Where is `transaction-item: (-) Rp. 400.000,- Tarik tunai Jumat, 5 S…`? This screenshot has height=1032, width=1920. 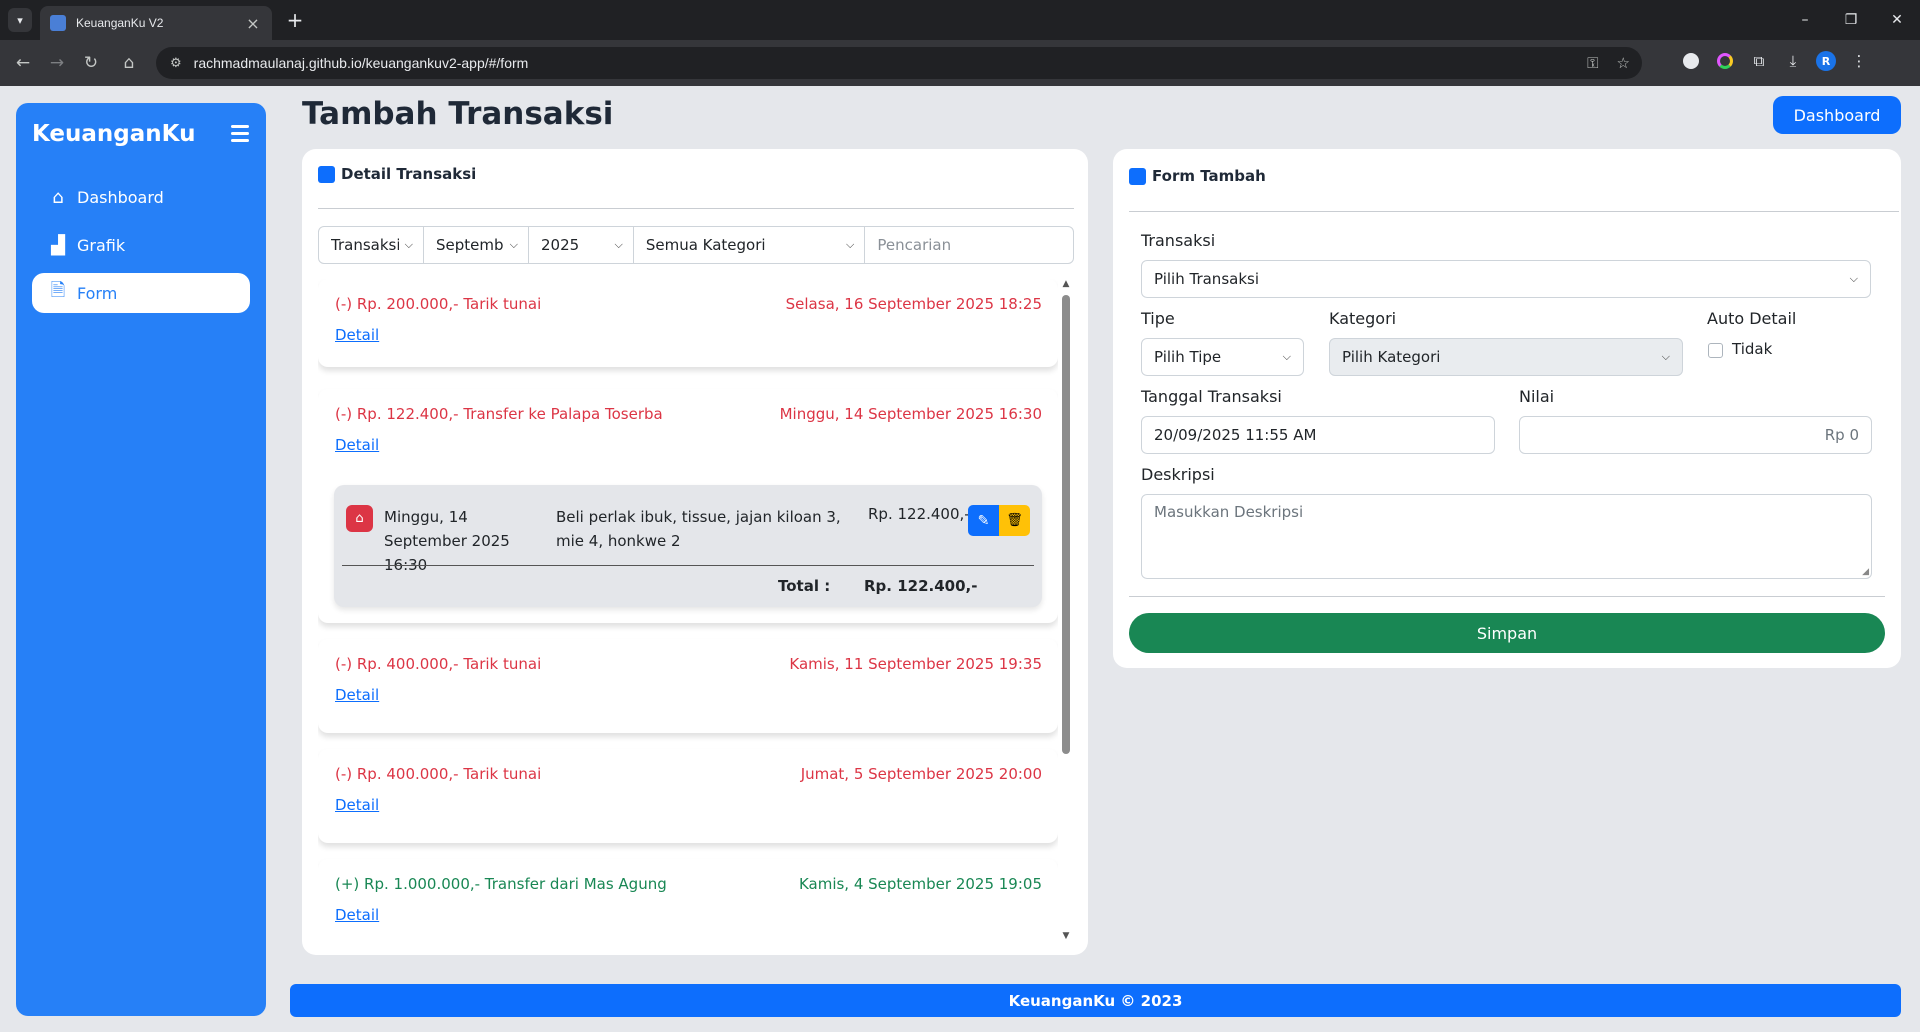
transaction-item: (-) Rp. 400.000,- Tarik tunai Jumat, 5 S… is located at coordinates (688, 796).